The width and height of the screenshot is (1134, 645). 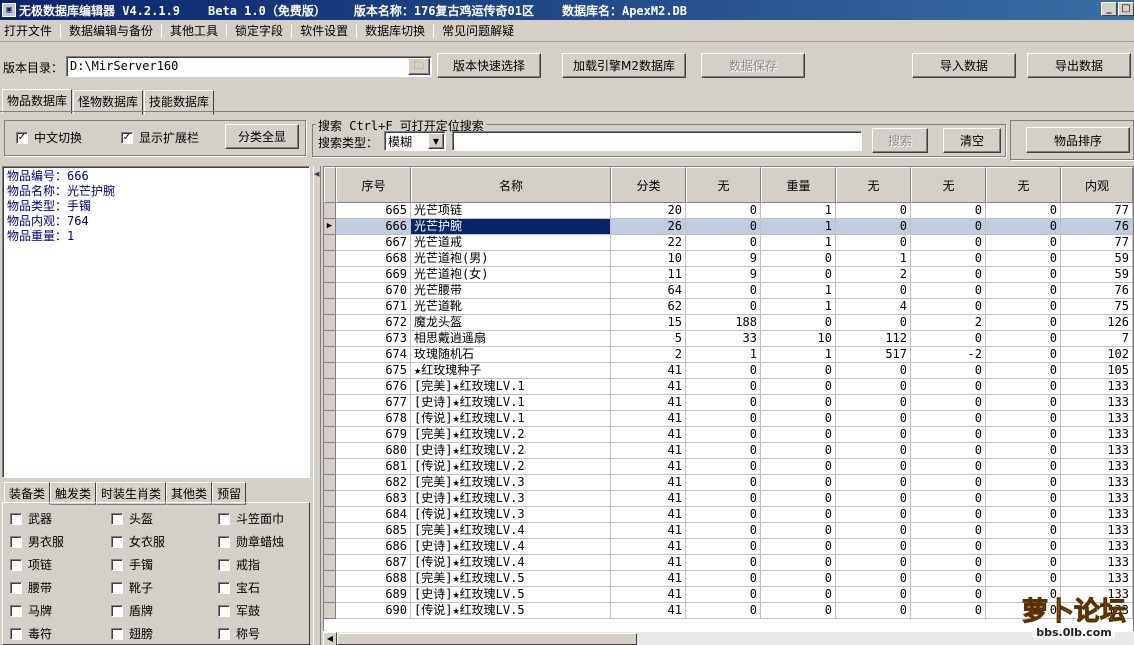 What do you see at coordinates (798, 185) in the screenshot?
I see `column-header: 重量` at bounding box center [798, 185].